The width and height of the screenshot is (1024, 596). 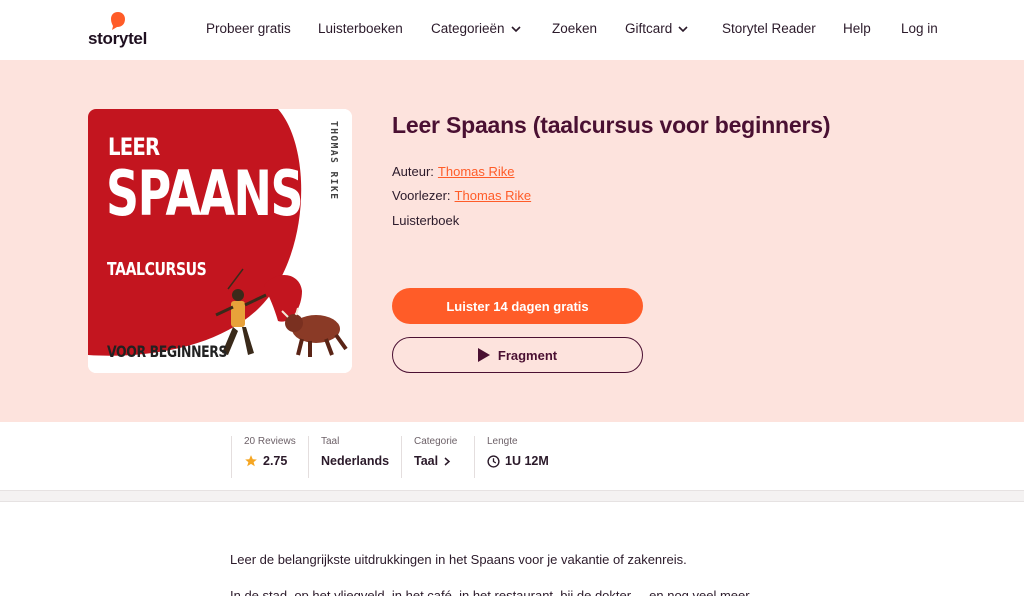 I want to click on listen-free-trial-button: Luister 14 dagen gratis, so click(x=517, y=306).